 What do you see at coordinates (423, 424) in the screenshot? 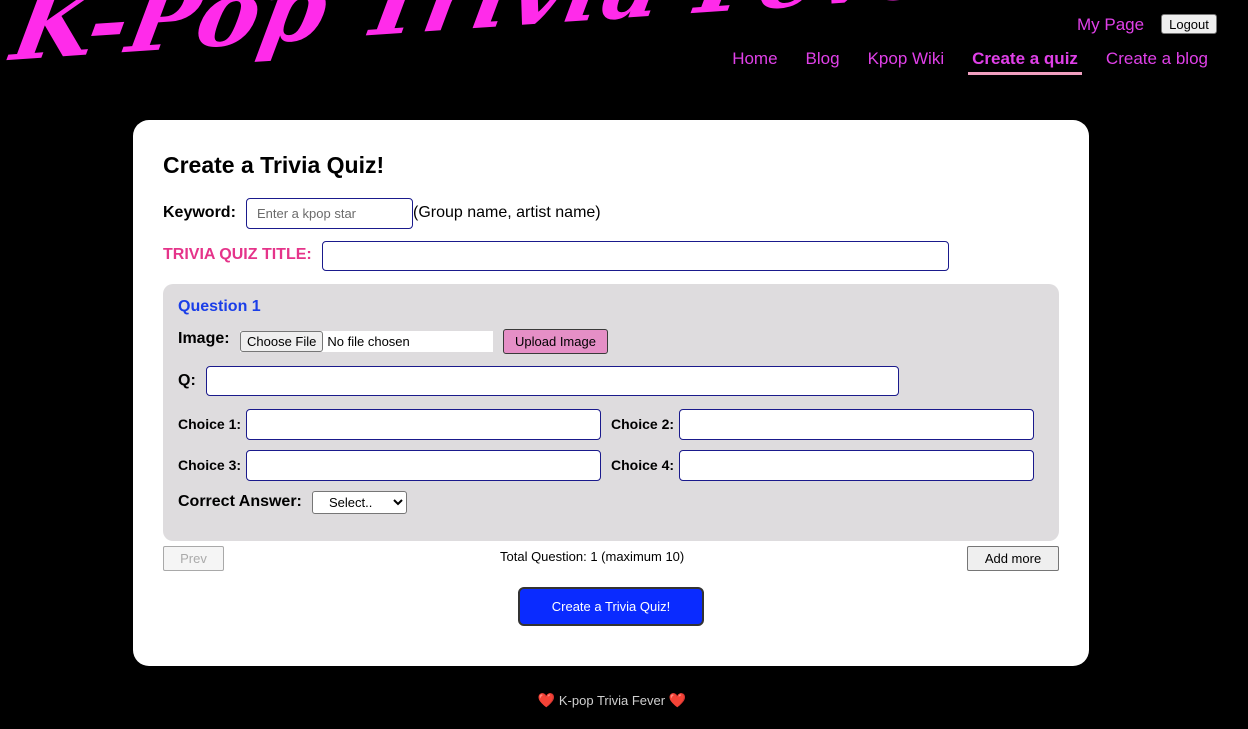
I see `choice-1-input` at bounding box center [423, 424].